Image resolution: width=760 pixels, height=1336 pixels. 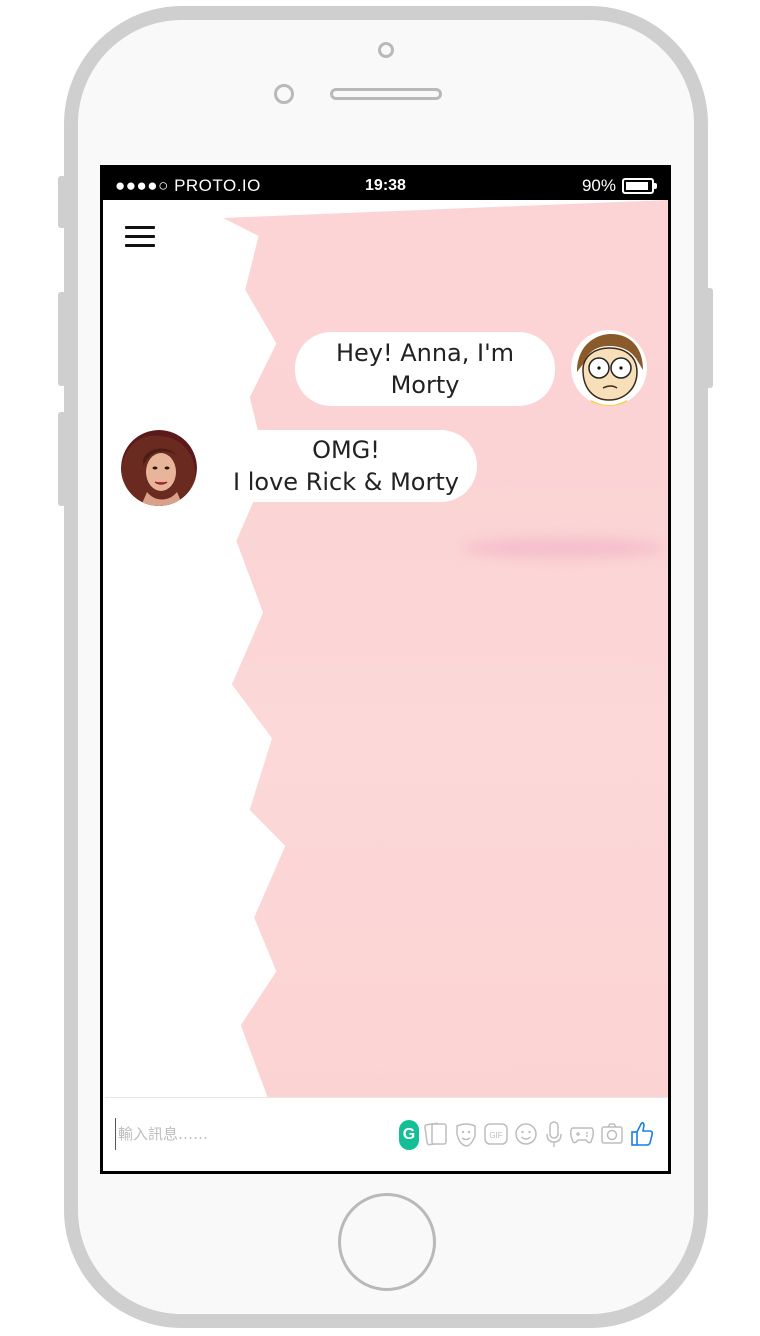 I want to click on message-bubble-incoming: OMG! I love Rick & Morty, so click(x=346, y=466).